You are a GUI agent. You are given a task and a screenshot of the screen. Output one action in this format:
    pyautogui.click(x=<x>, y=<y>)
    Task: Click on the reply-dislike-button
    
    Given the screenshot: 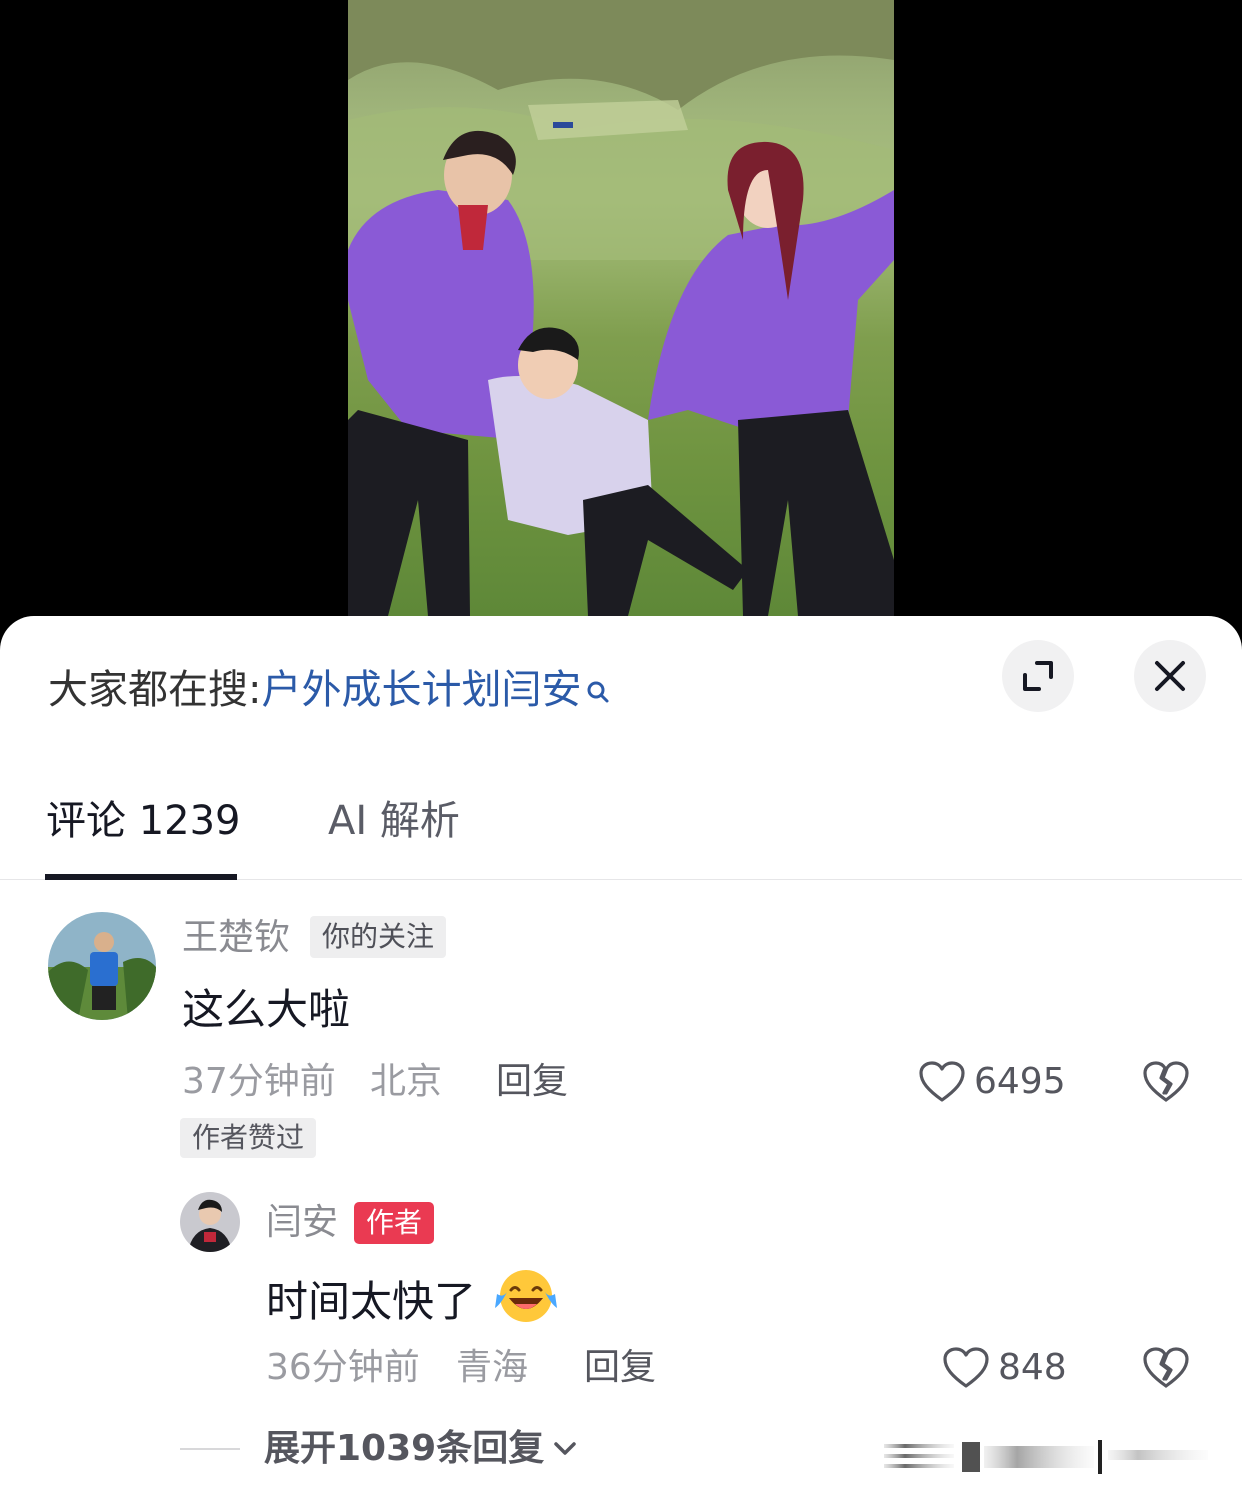 What is the action you would take?
    pyautogui.click(x=1166, y=1370)
    